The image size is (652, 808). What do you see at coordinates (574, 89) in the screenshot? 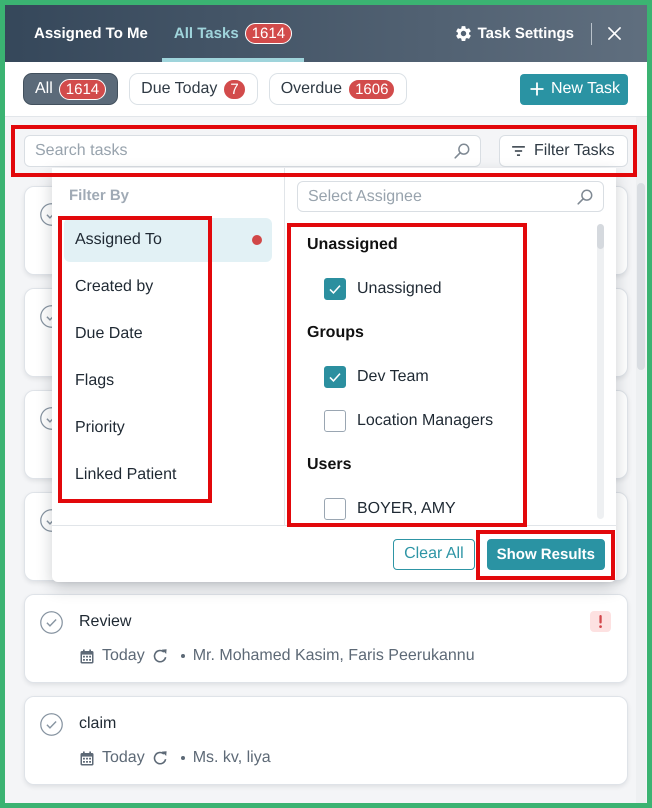
I see `new-task-button: New Task` at bounding box center [574, 89].